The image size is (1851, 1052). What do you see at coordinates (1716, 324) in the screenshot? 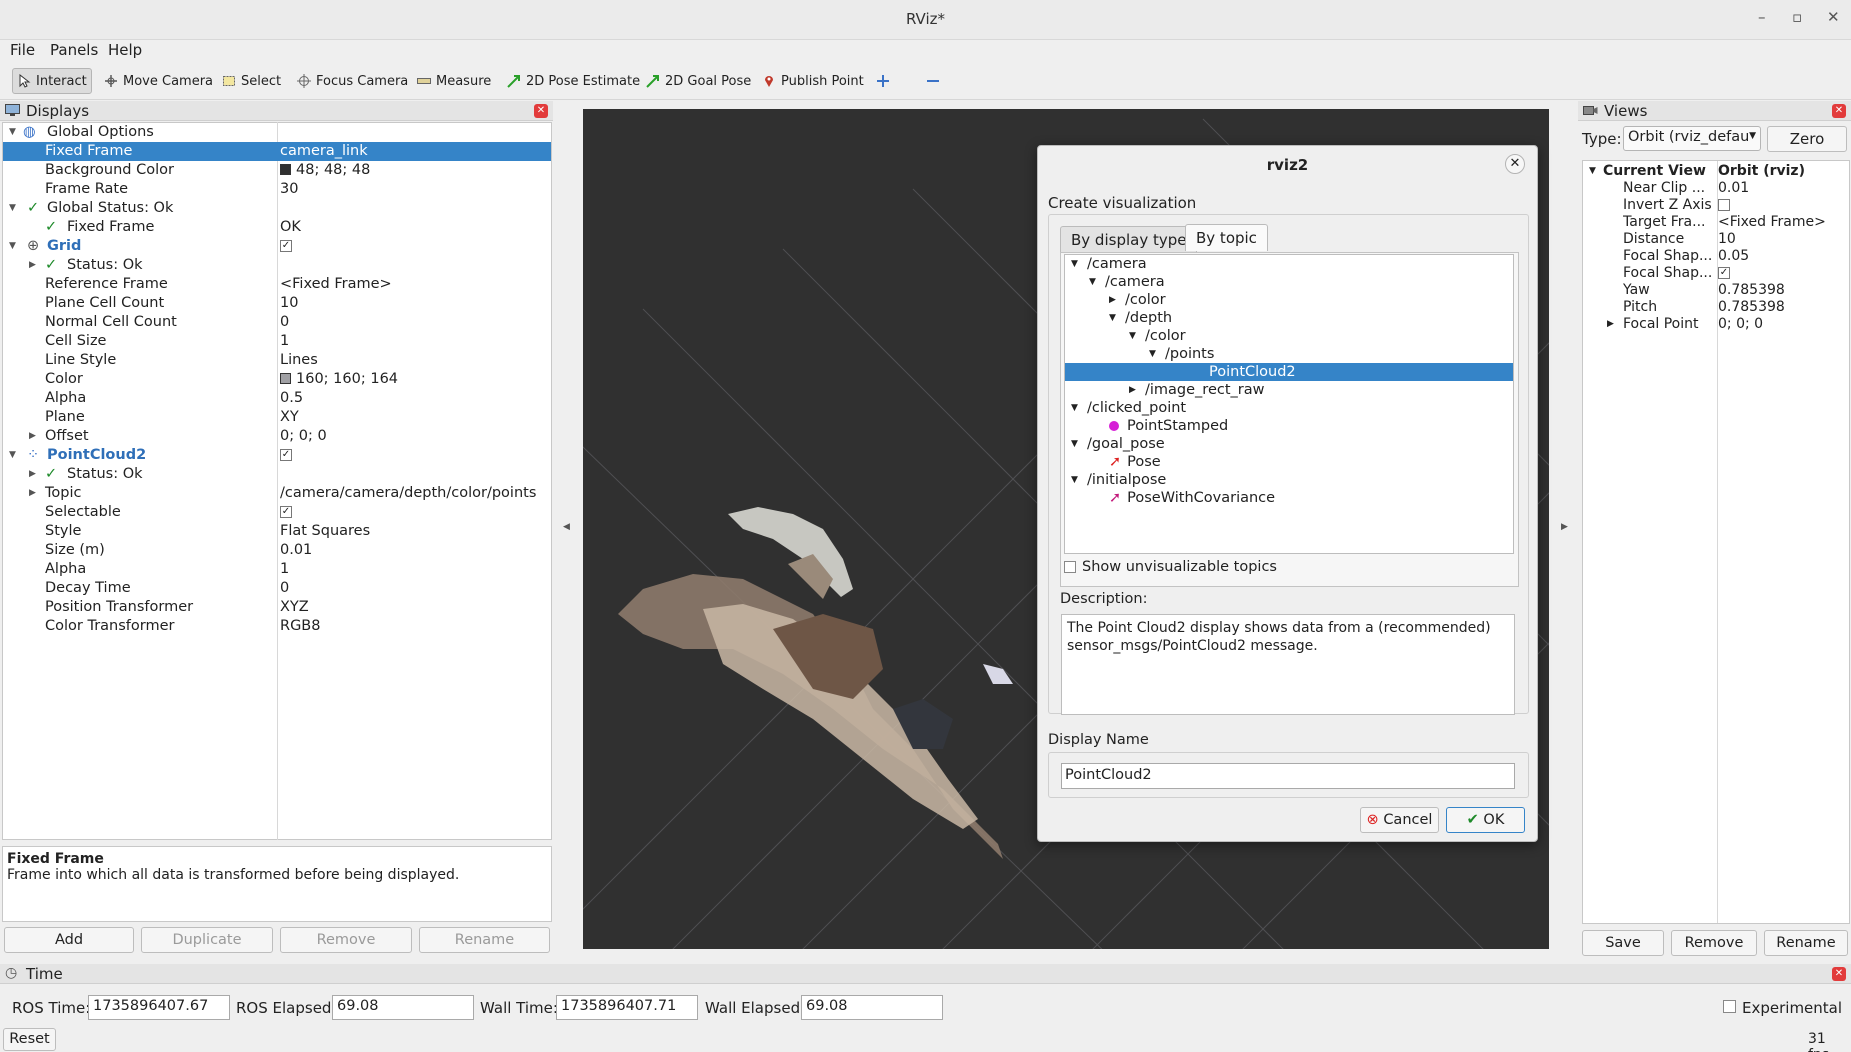
I see `view-row: ▶ Focal Point 0; 0; 0` at bounding box center [1716, 324].